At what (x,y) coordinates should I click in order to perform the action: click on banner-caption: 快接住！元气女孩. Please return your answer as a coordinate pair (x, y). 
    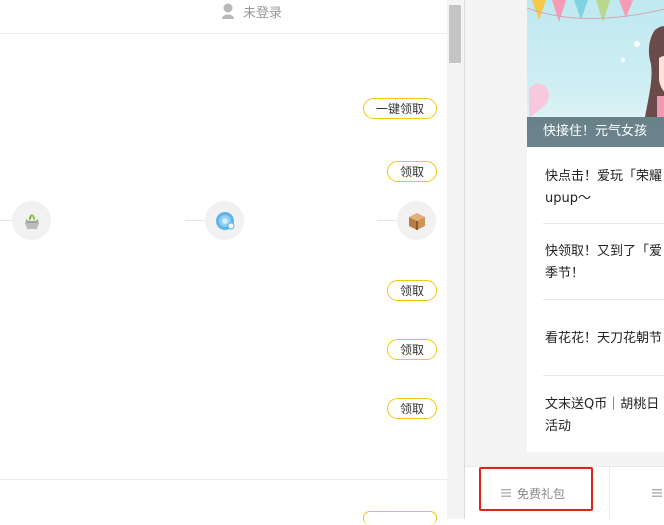
    Looking at the image, I should click on (595, 132).